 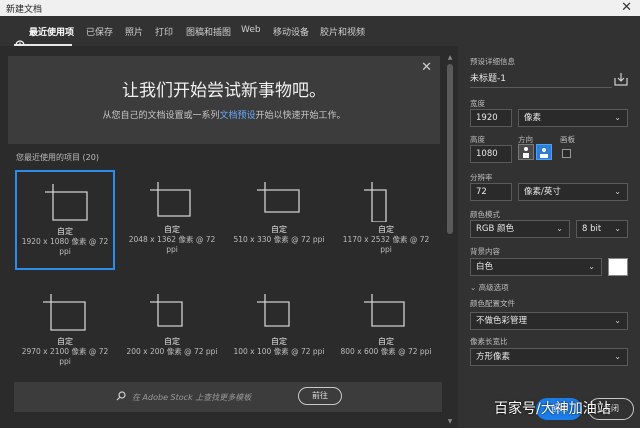 What do you see at coordinates (172, 332) in the screenshot?
I see `preset-card: 自定 200 x 200 像素 @ 72 ppi` at bounding box center [172, 332].